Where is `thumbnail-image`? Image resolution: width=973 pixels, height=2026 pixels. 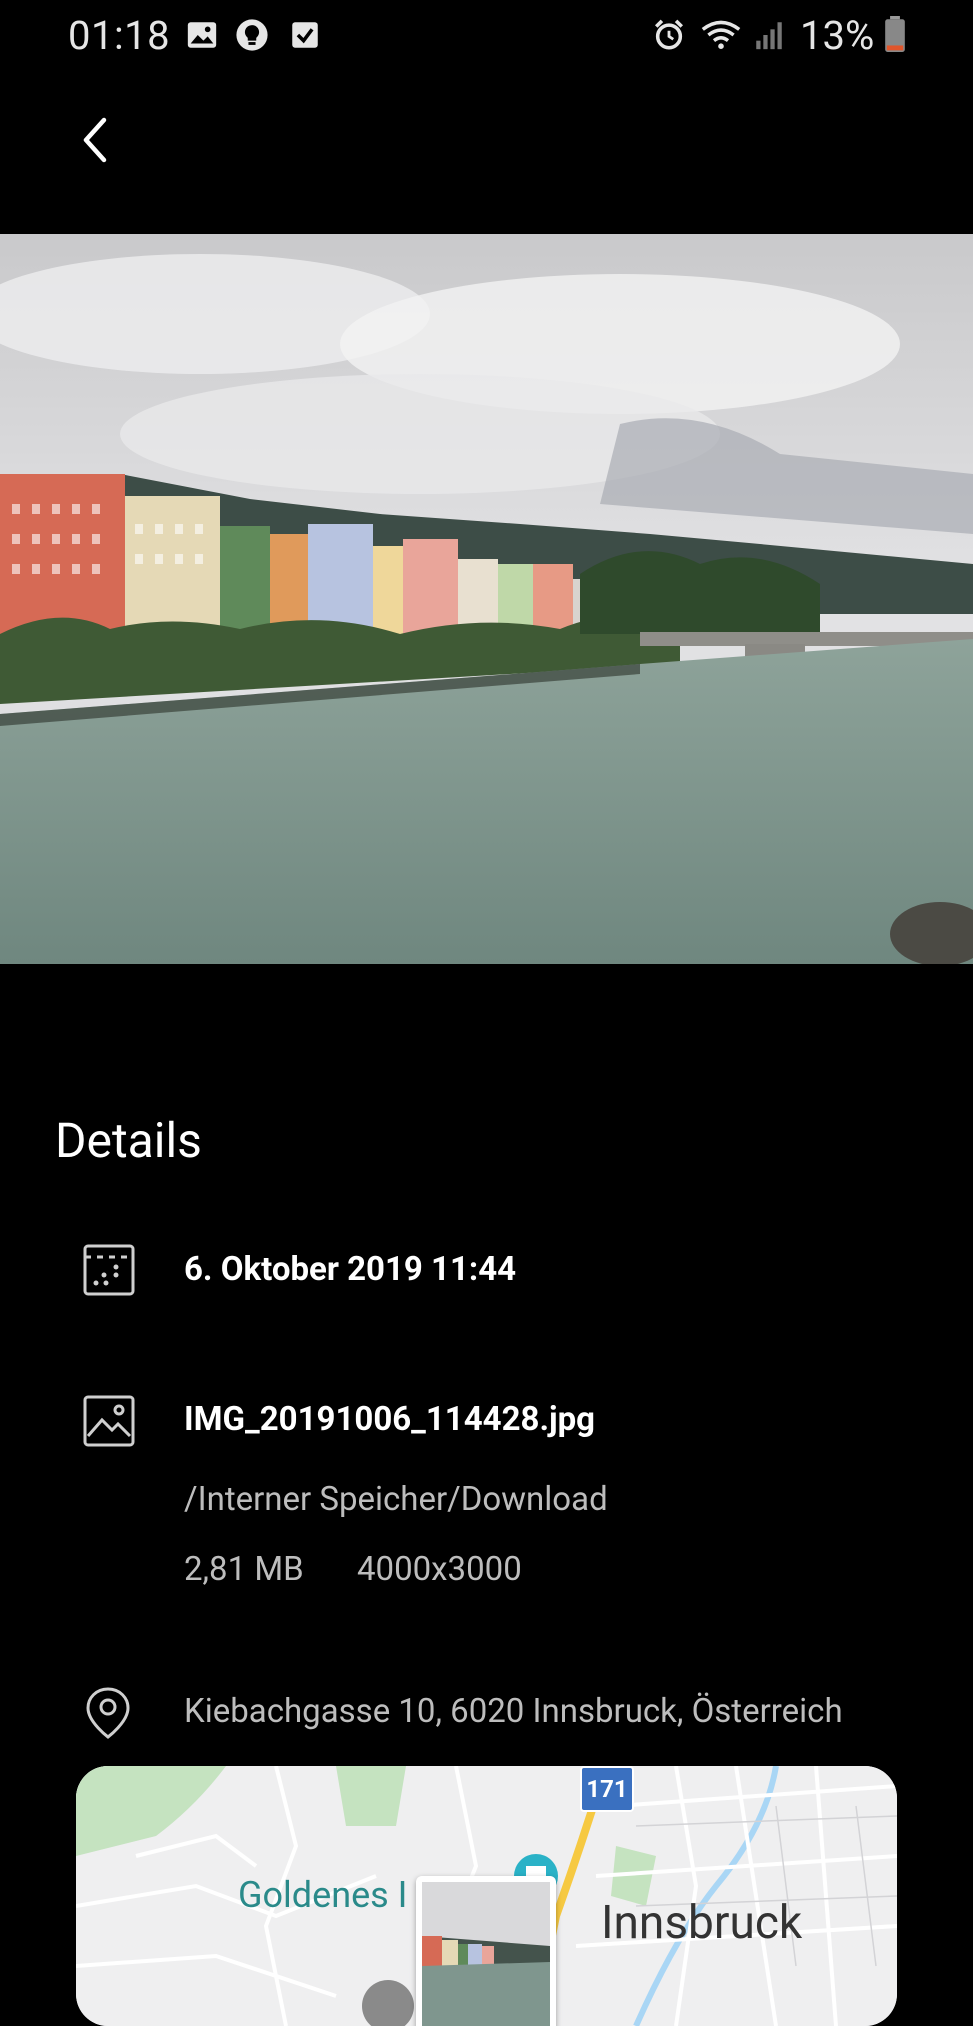
thumbnail-image is located at coordinates (486, 1954).